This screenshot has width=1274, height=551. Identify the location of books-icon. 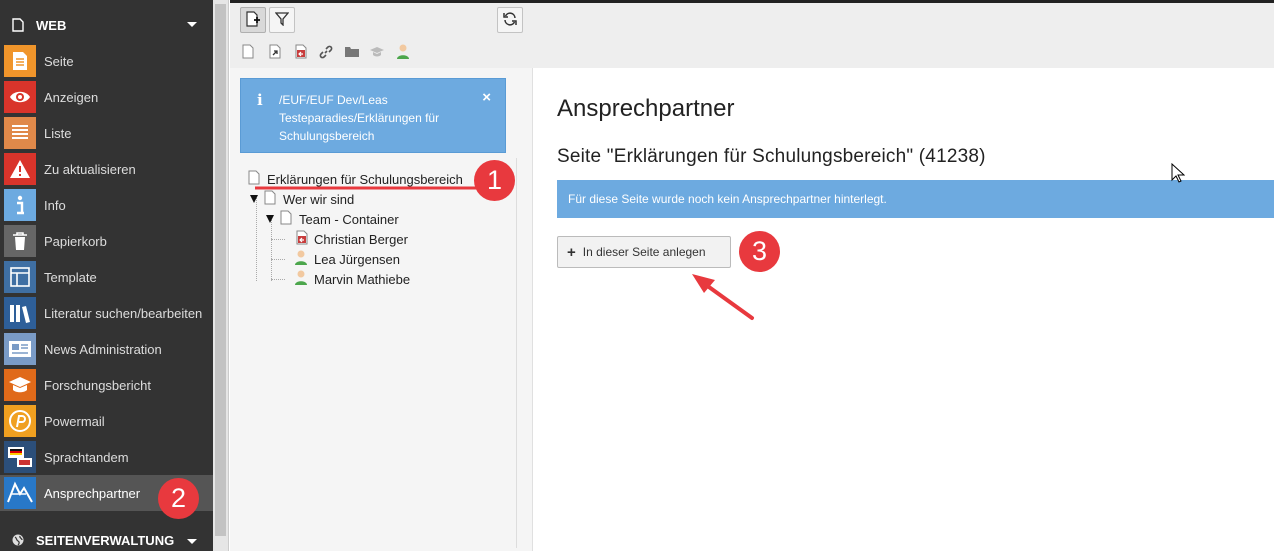
(20, 313).